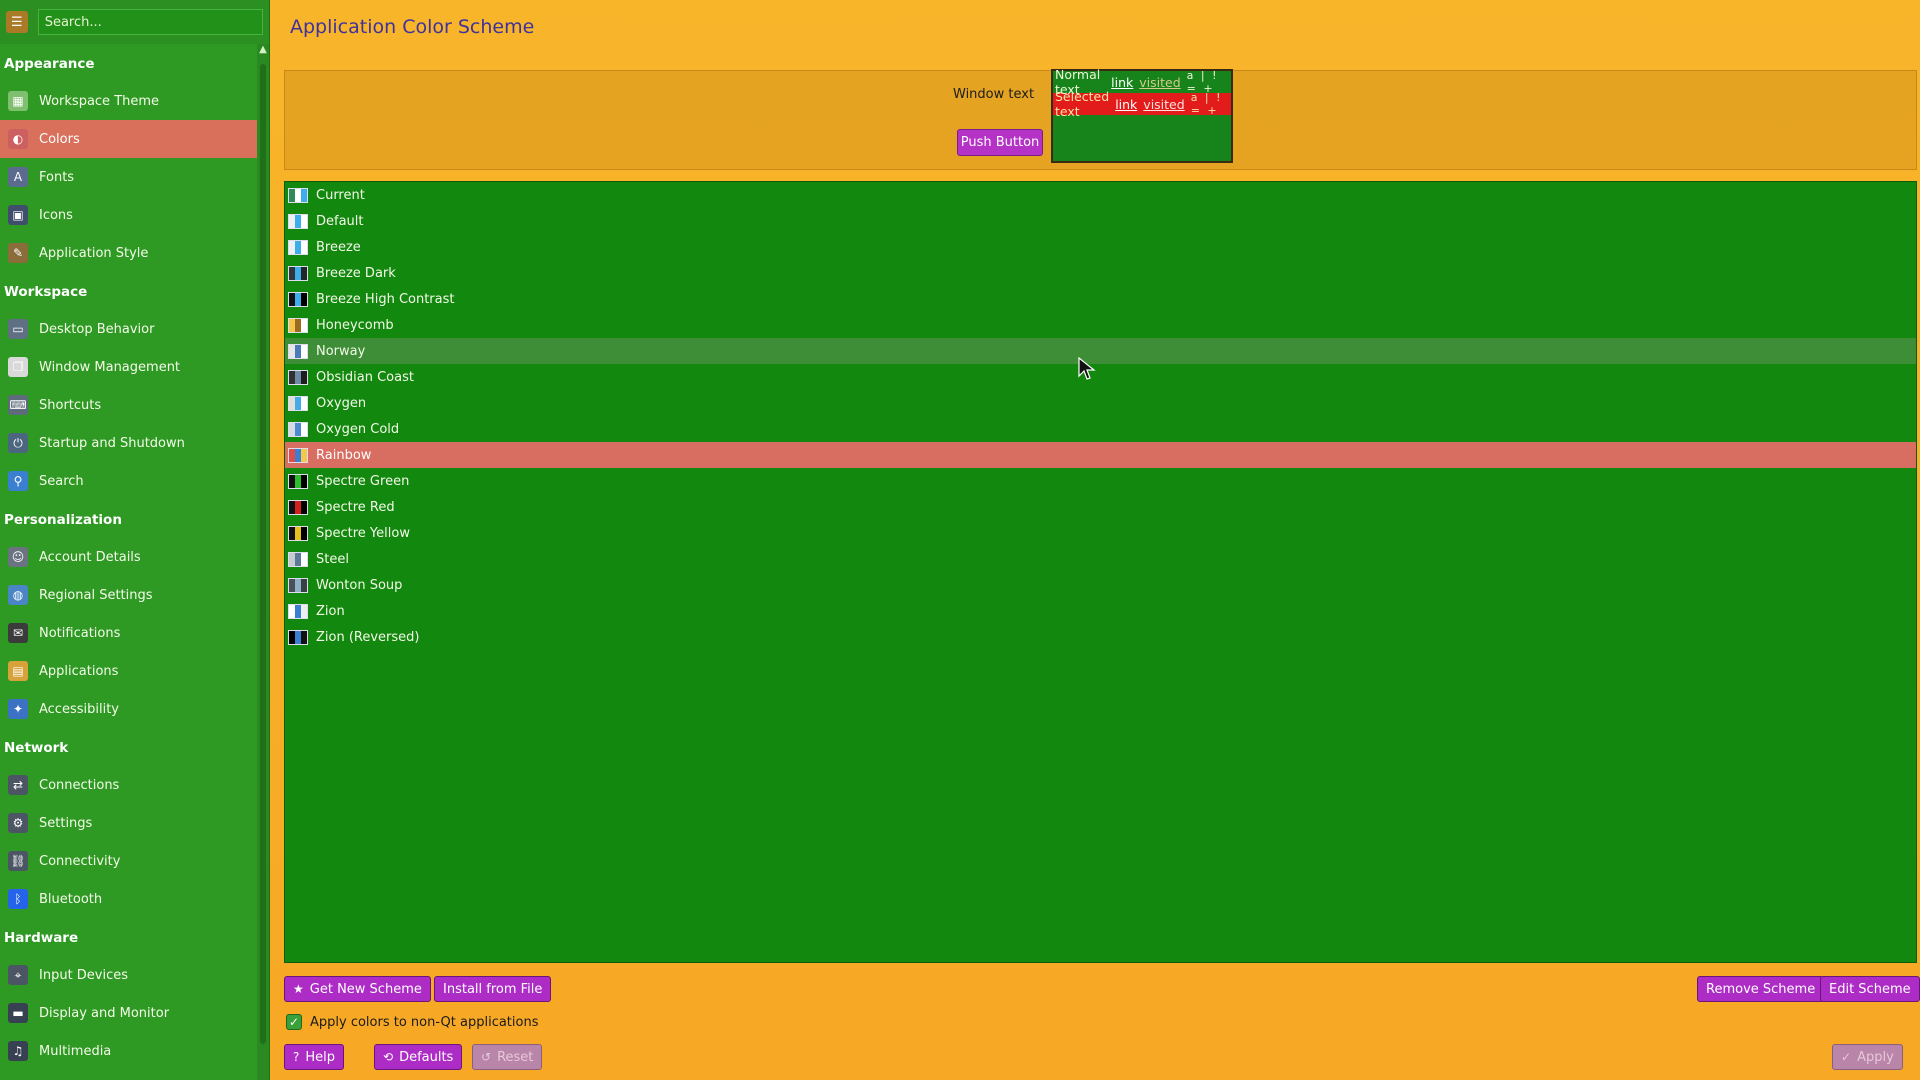 This screenshot has height=1080, width=1920. Describe the element at coordinates (59, 139) in the screenshot. I see `sidebar-item-label: Colors` at that location.